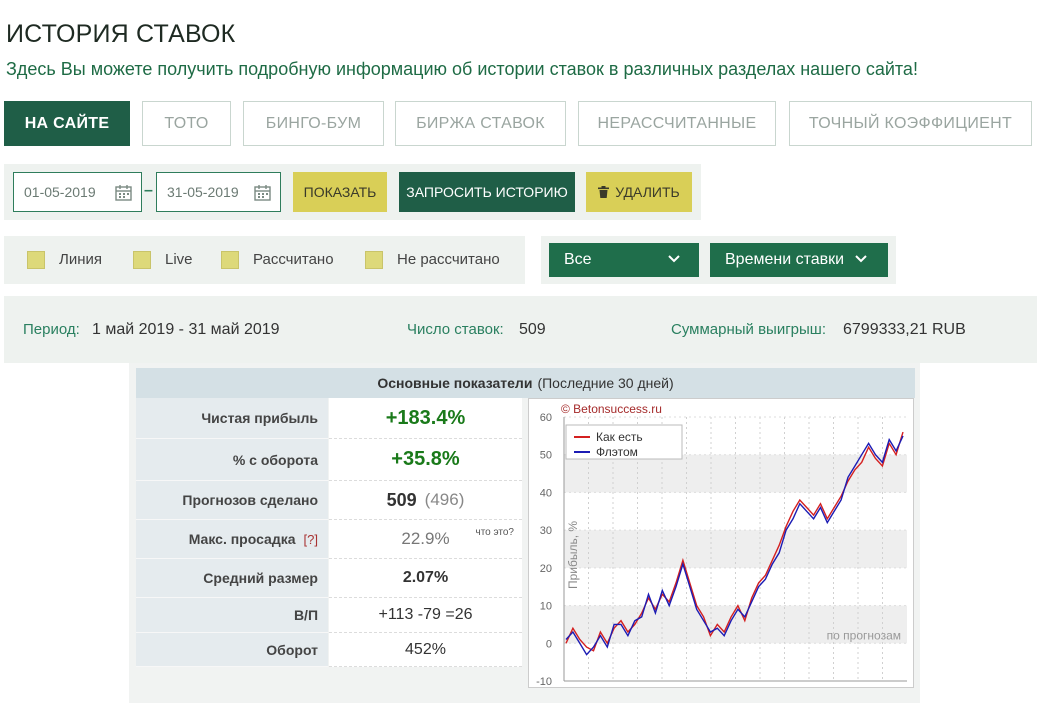  Describe the element at coordinates (546, 418) in the screenshot. I see `y-tick-label: 60` at that location.